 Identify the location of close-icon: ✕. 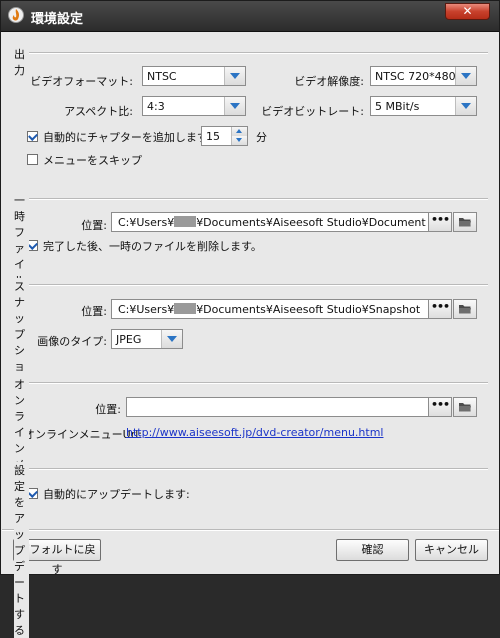
(467, 11).